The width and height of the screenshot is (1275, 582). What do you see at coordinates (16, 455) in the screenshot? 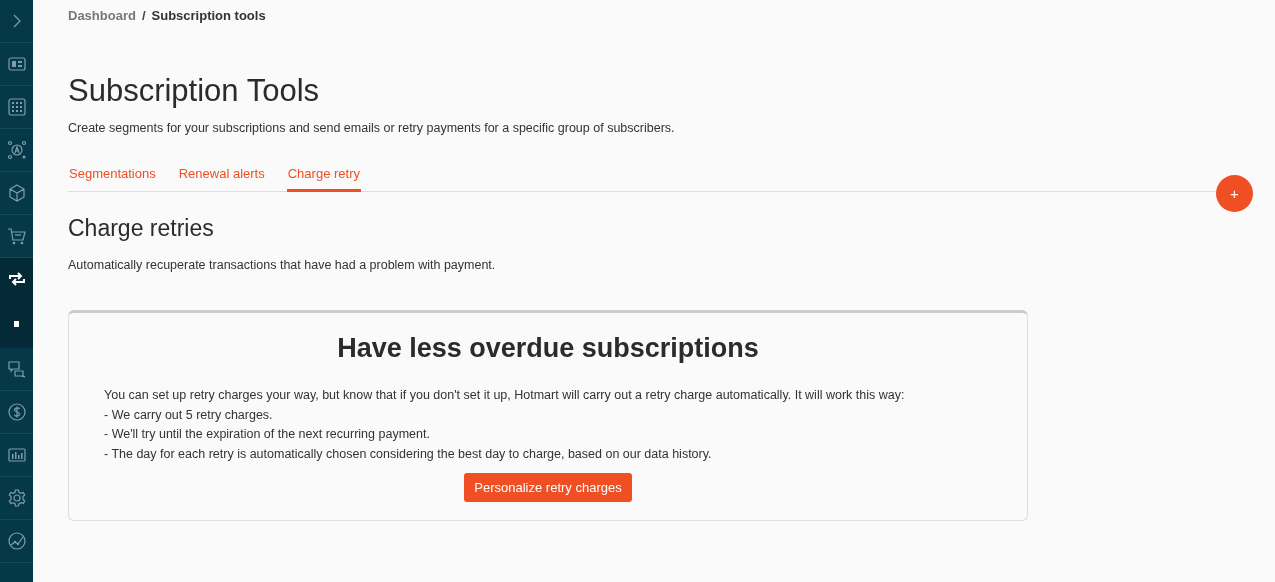
I see `bar-chart-icon` at bounding box center [16, 455].